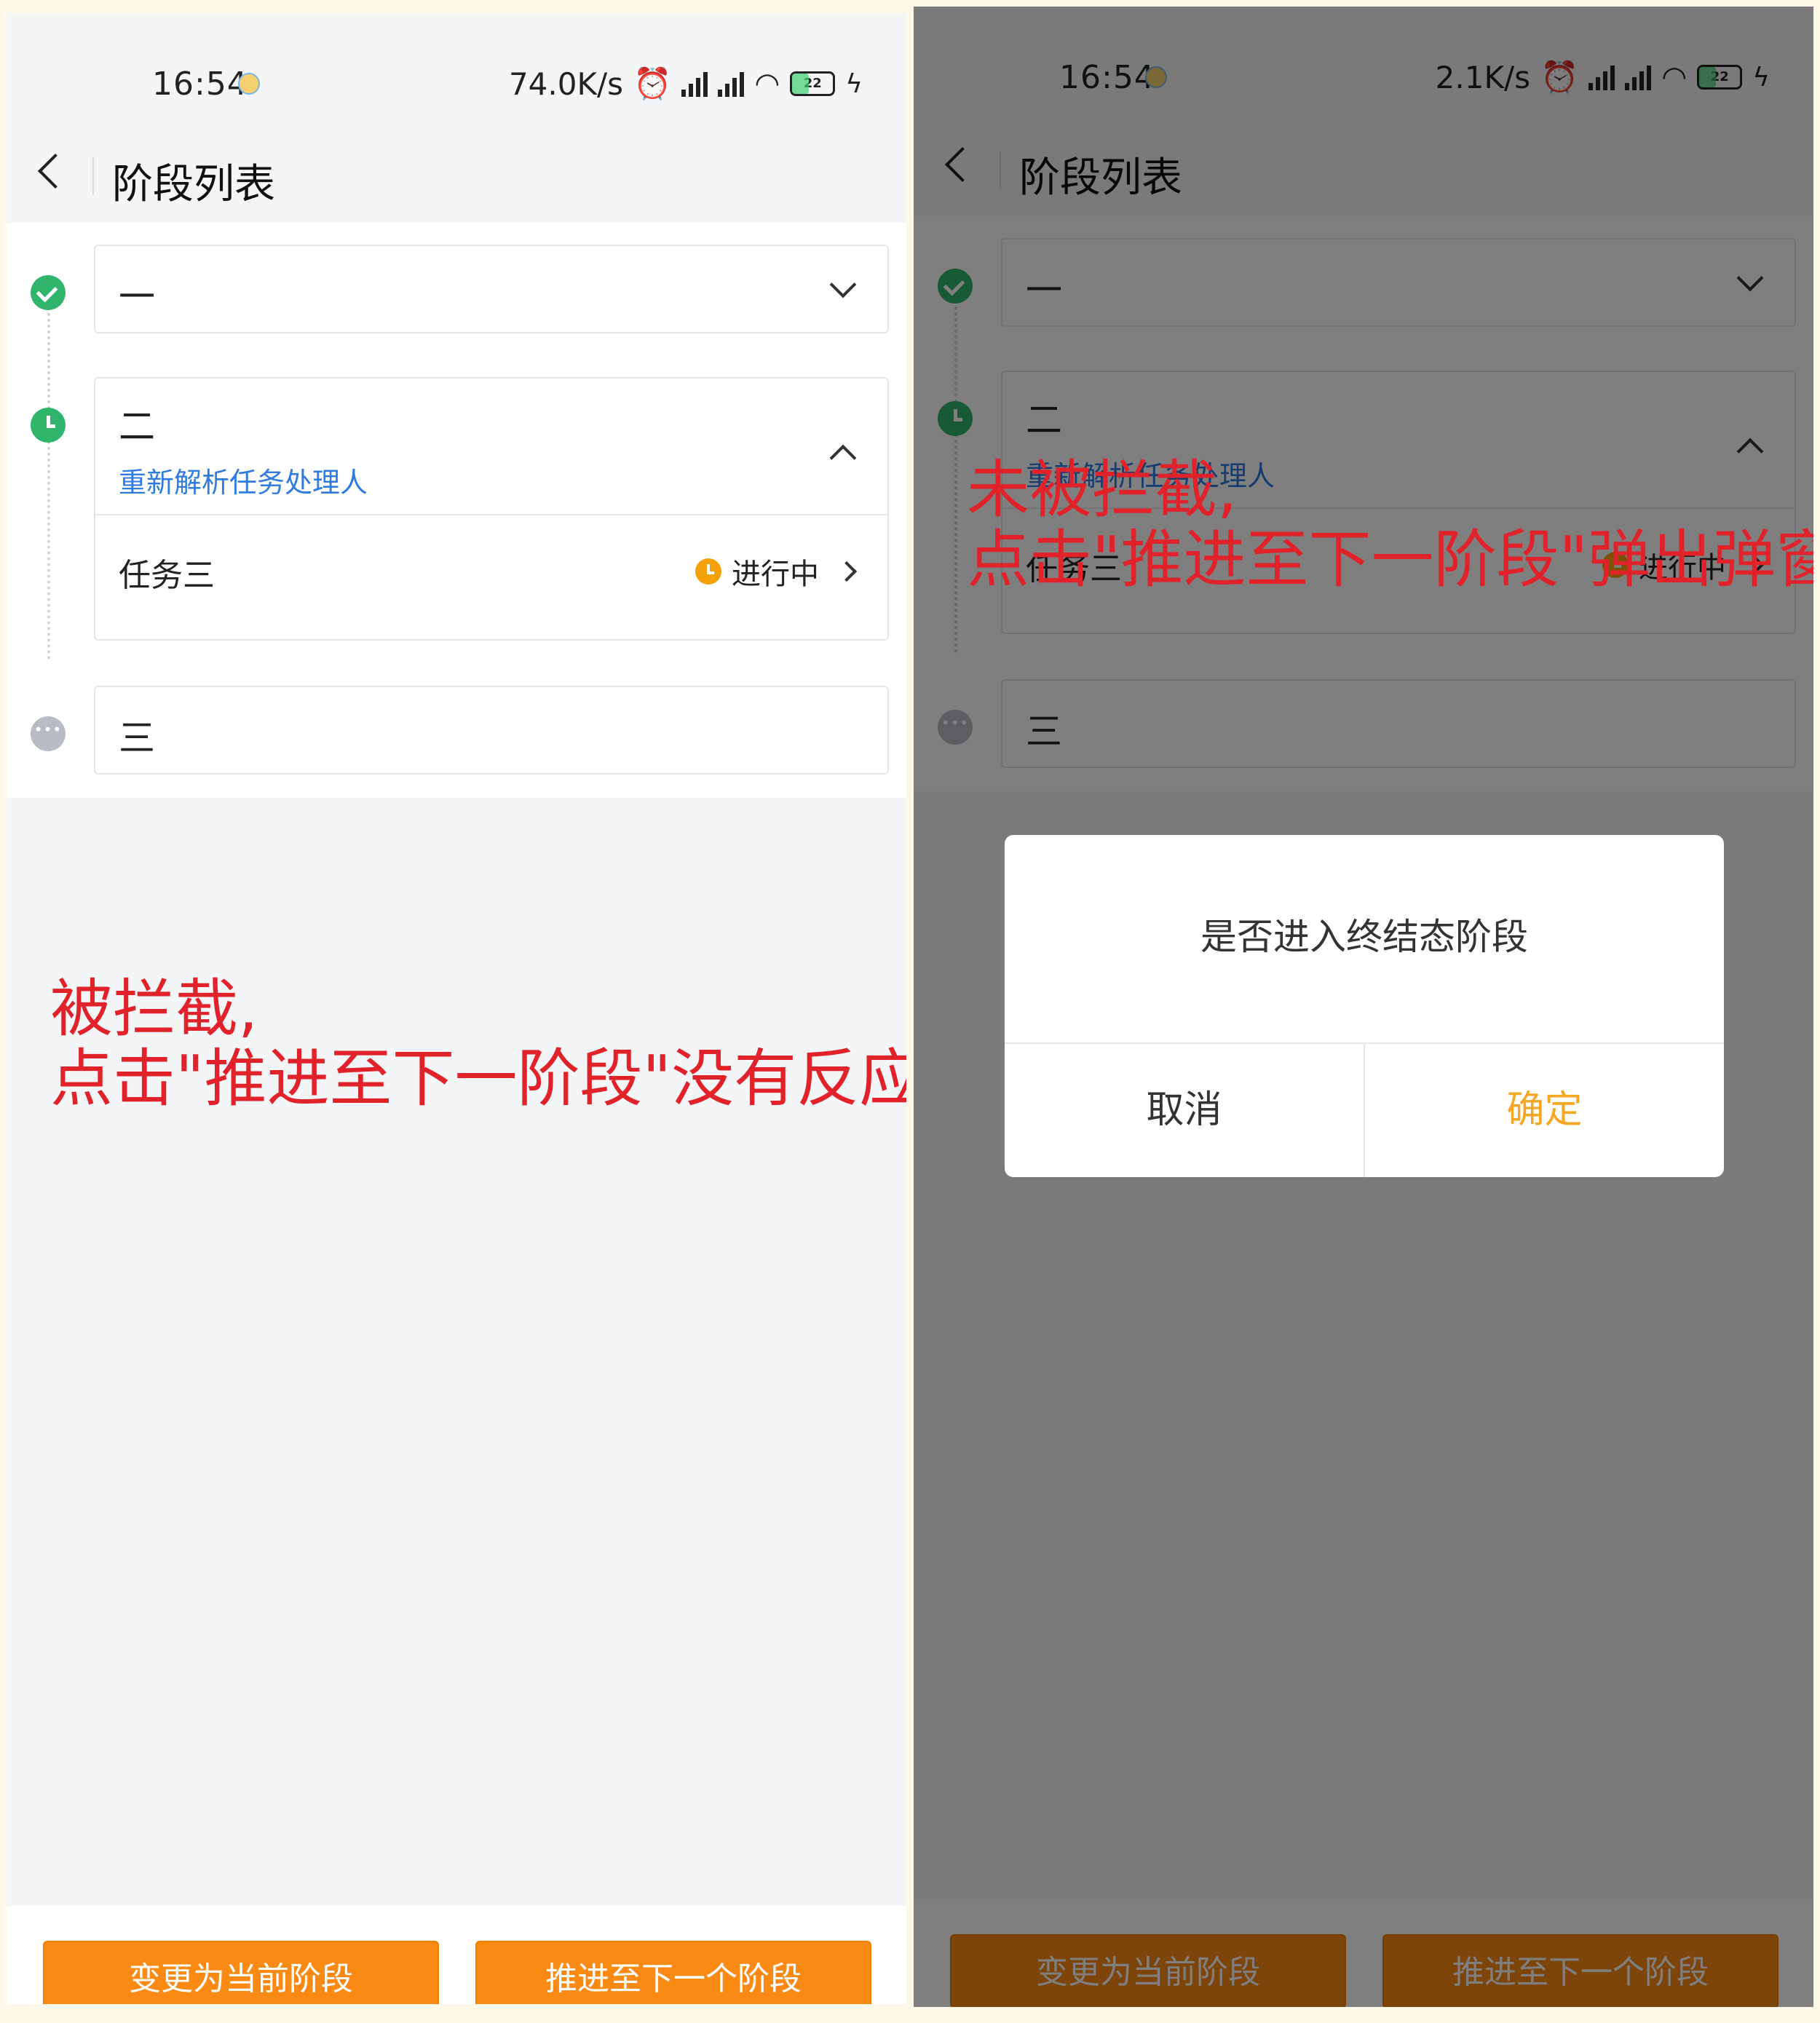 This screenshot has width=1820, height=2023. I want to click on stage-list: 一 二 重新解析任务处理人 任务三 进行中 三, so click(456, 510).